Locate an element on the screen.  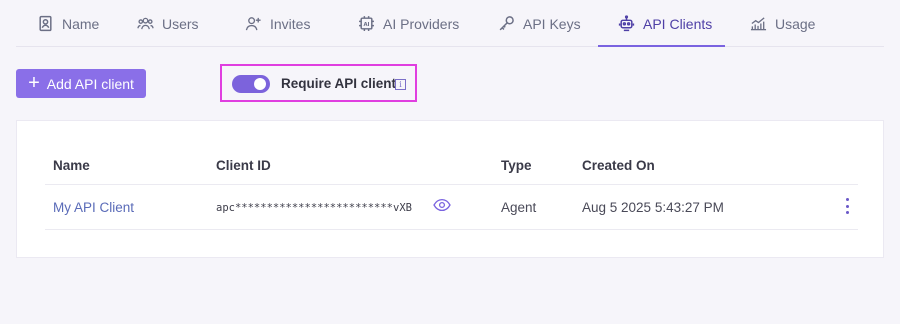
svg-text: AI is located at coordinates (366, 25).